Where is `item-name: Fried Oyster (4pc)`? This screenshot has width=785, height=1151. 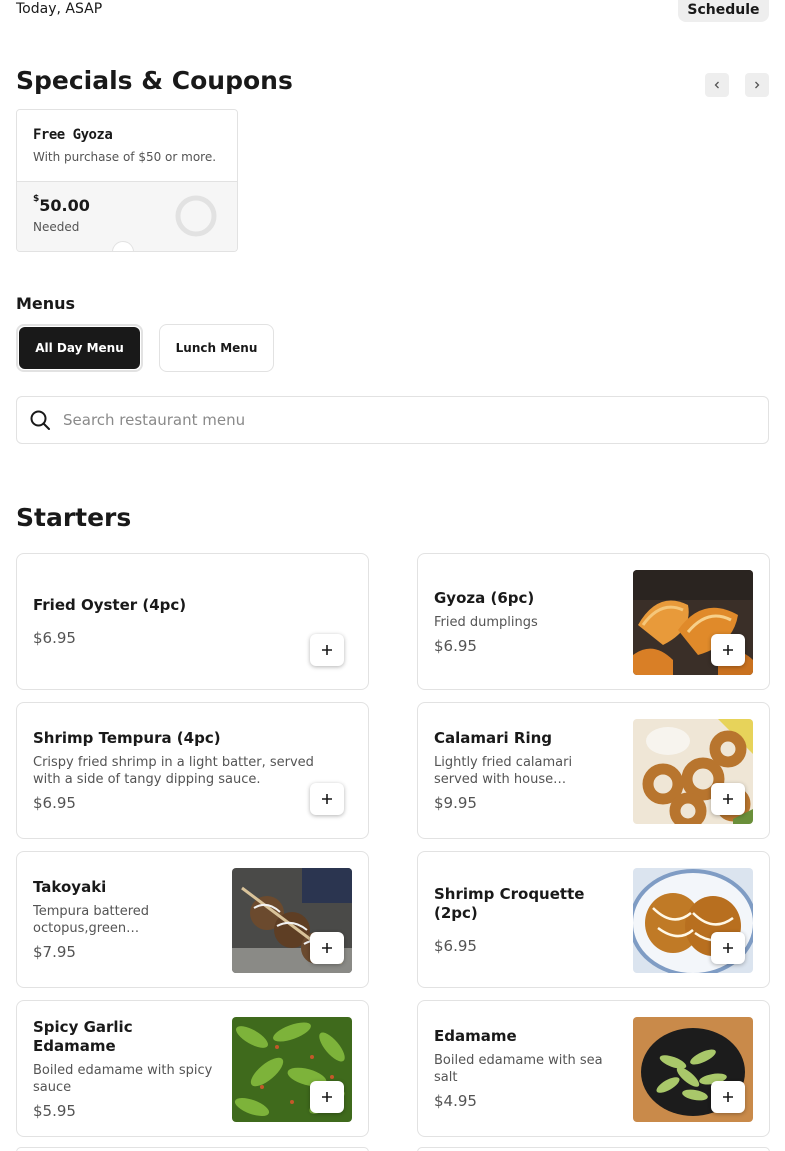 item-name: Fried Oyster (4pc) is located at coordinates (110, 605).